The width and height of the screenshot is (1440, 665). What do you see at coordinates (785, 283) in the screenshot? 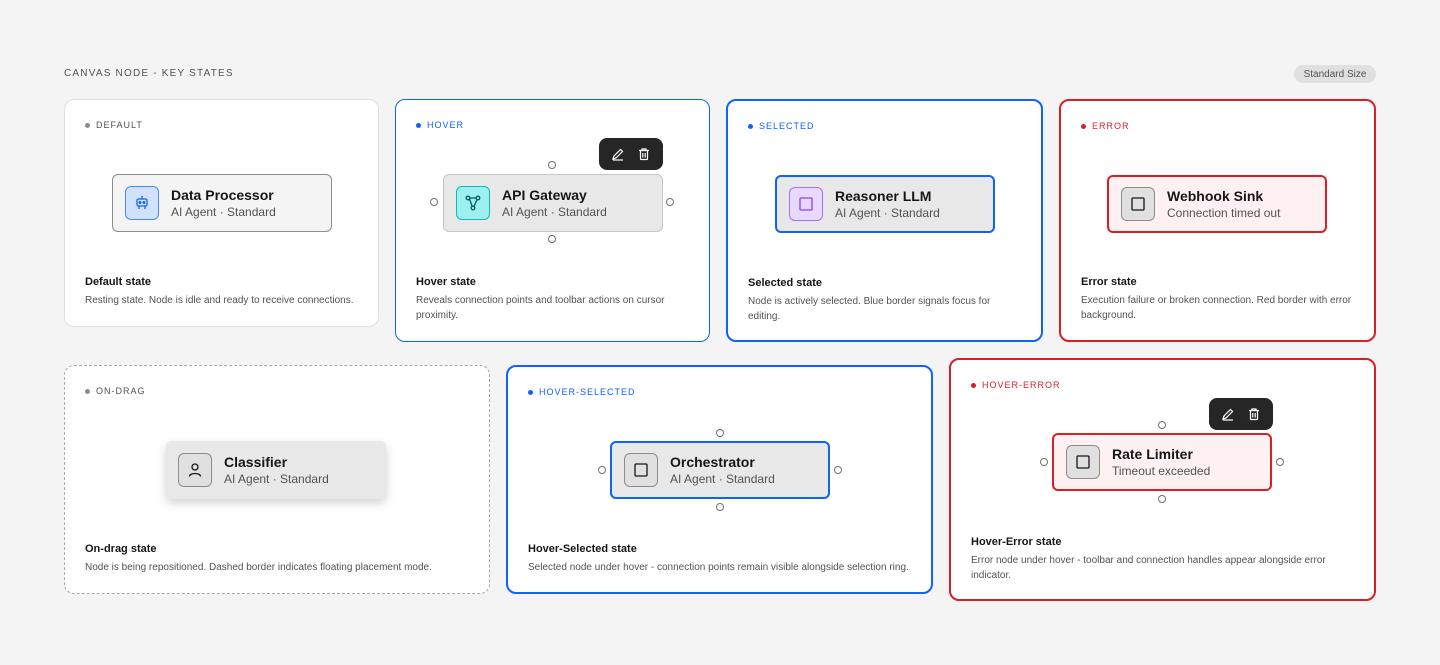
I see `state-title: Selected state` at bounding box center [785, 283].